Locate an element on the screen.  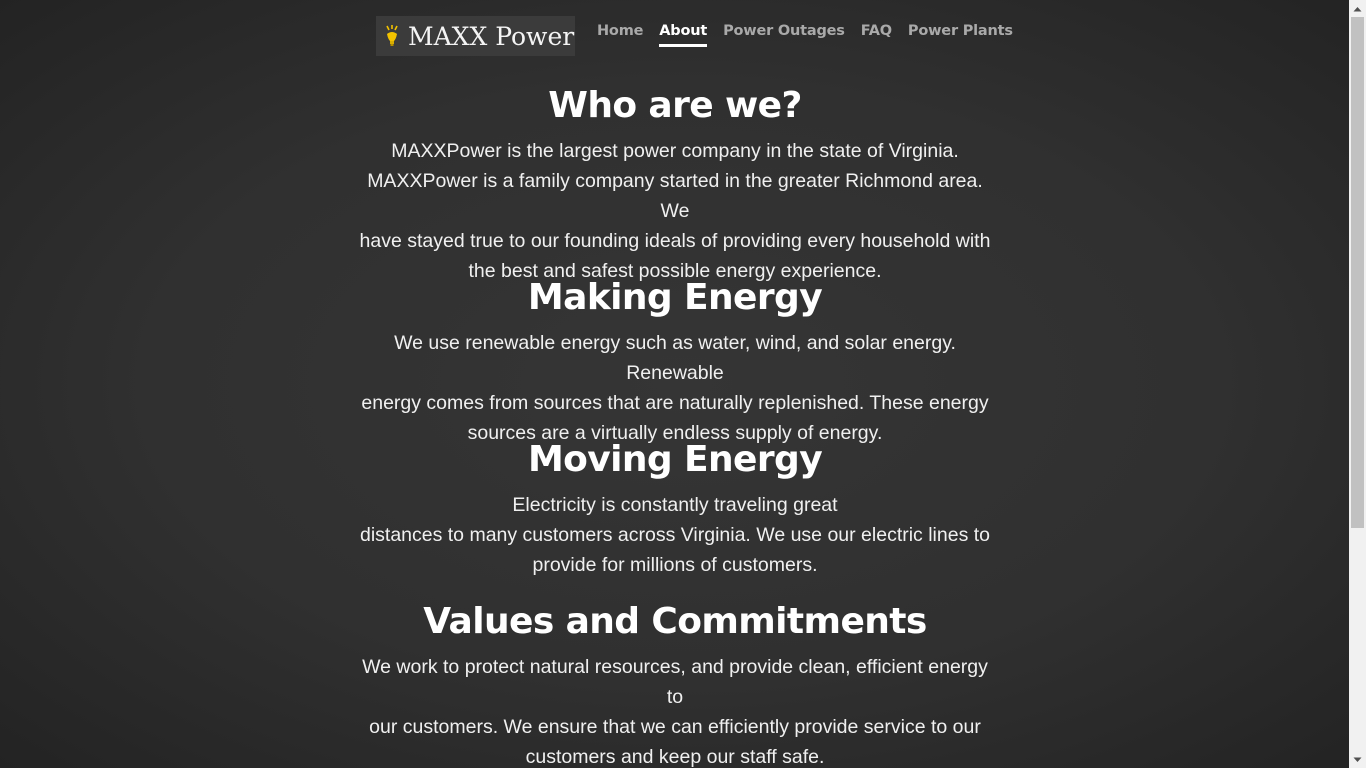
scroll-thumb is located at coordinates (1357, 272).